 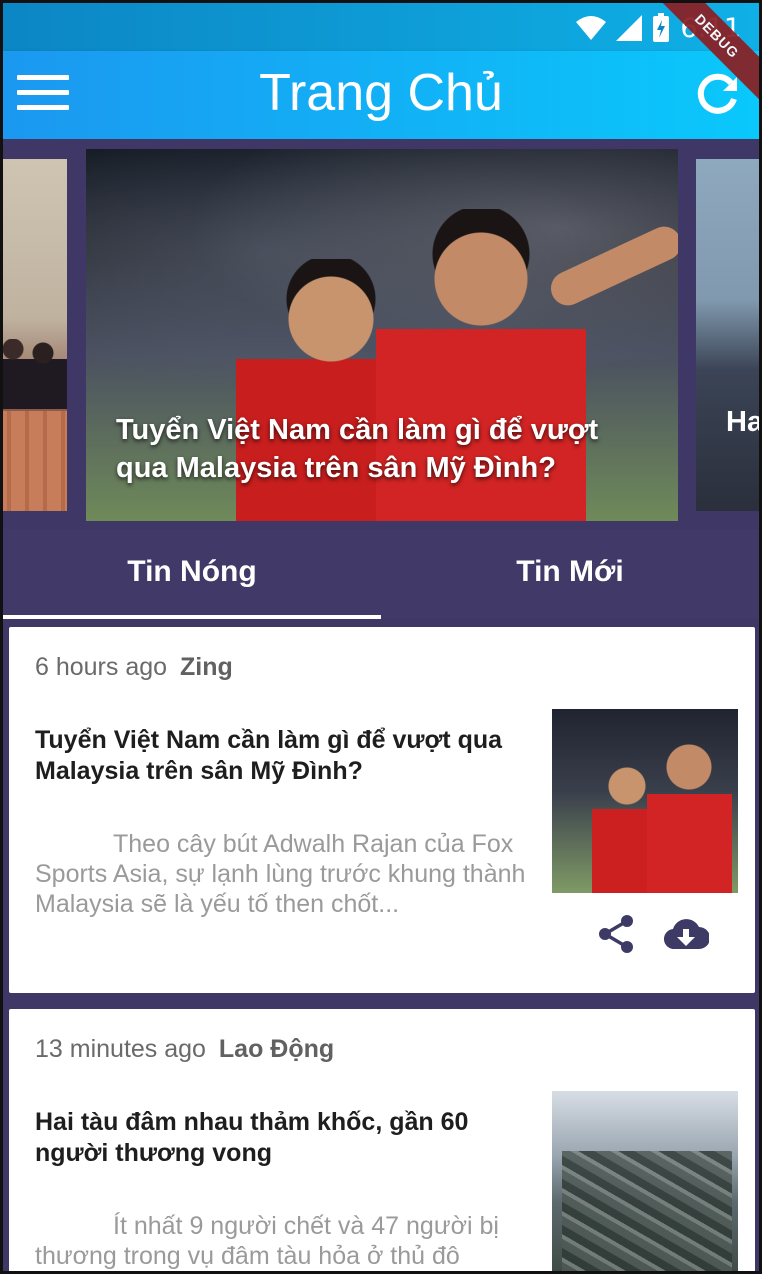 What do you see at coordinates (35, 335) in the screenshot?
I see `carousel-slide-previous` at bounding box center [35, 335].